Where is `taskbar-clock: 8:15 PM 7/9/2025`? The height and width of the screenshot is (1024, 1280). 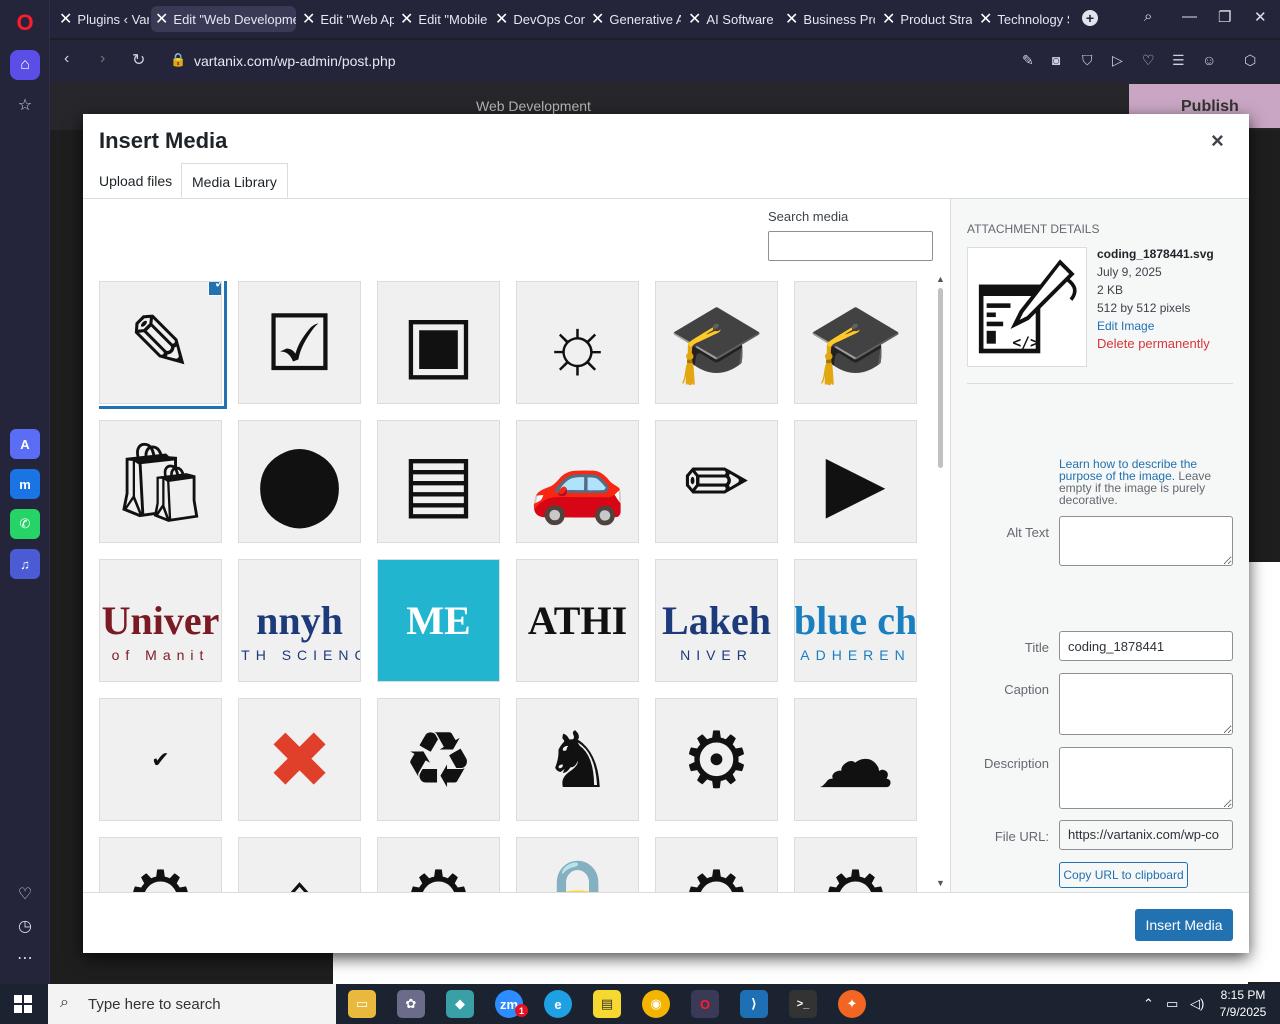 taskbar-clock: 8:15 PM 7/9/2025 is located at coordinates (1243, 1004).